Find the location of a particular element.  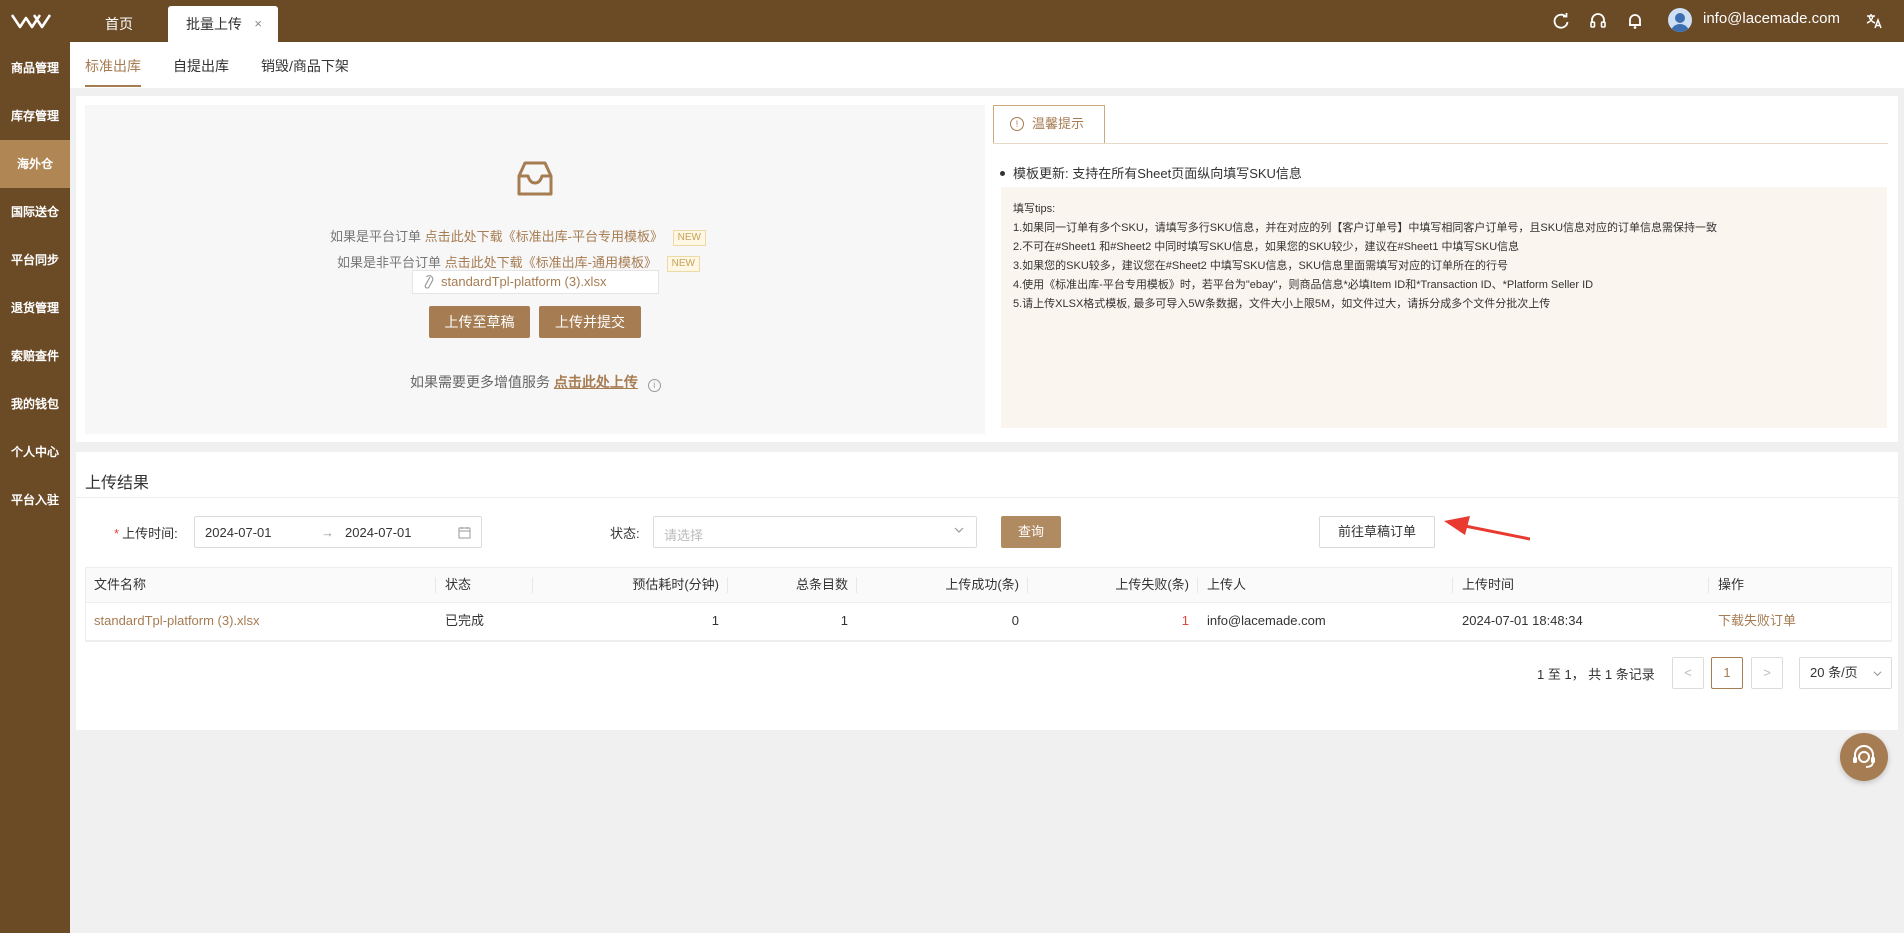

platform-template-prefix: 如果是平台订单 is located at coordinates (376, 236).